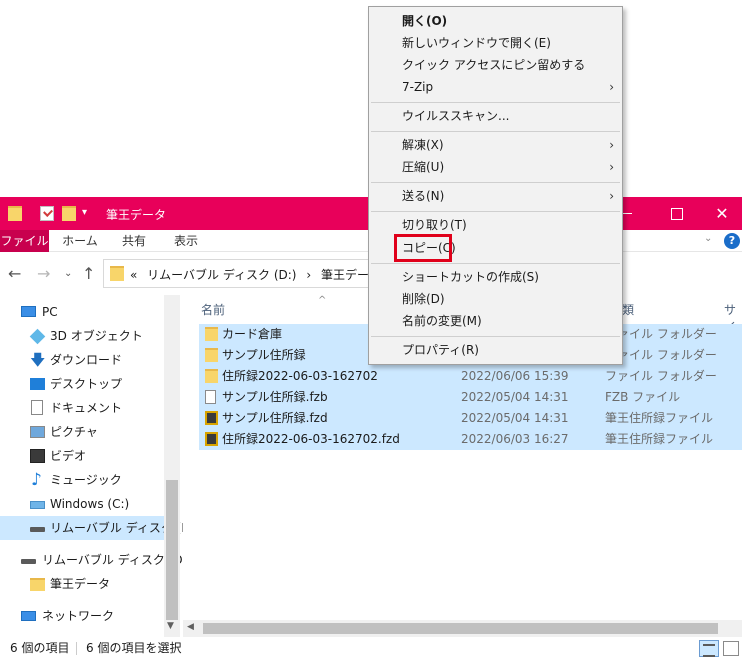 The height and width of the screenshot is (660, 742). I want to click on nav-item-pc: PC, so click(82, 312).